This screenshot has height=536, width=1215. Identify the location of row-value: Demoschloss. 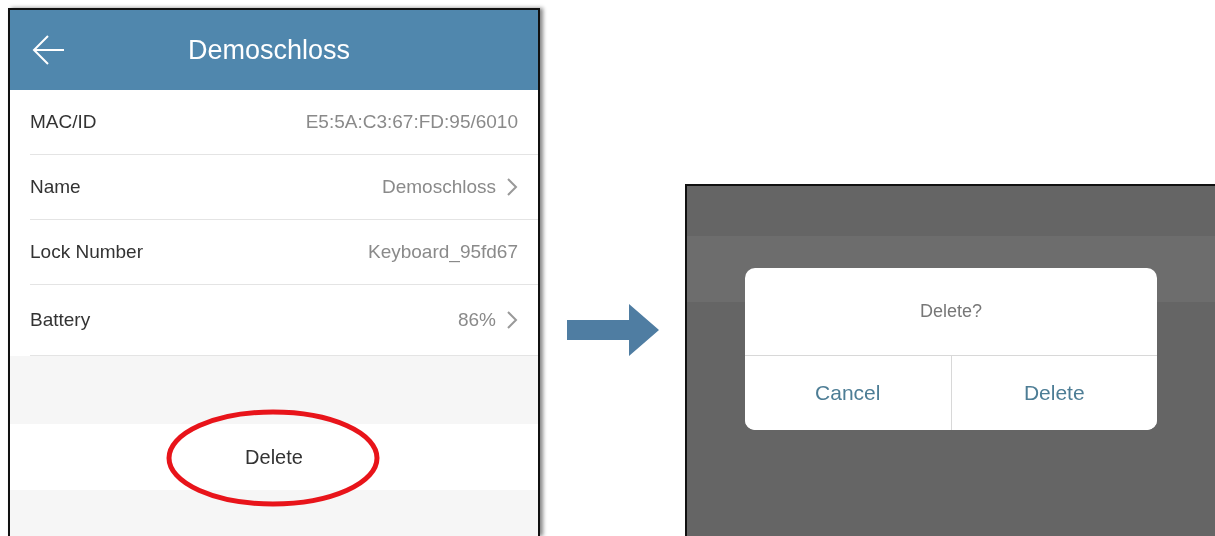
(438, 187).